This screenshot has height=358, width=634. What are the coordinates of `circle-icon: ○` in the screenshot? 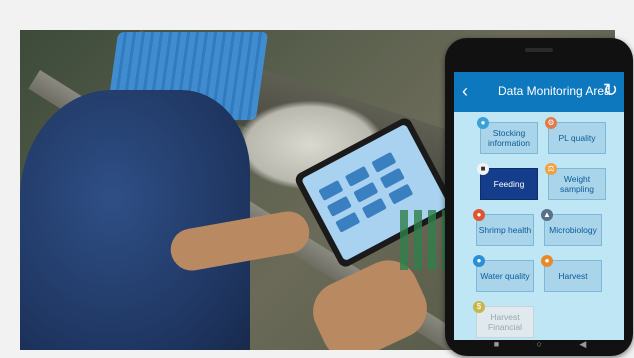 It's located at (539, 344).